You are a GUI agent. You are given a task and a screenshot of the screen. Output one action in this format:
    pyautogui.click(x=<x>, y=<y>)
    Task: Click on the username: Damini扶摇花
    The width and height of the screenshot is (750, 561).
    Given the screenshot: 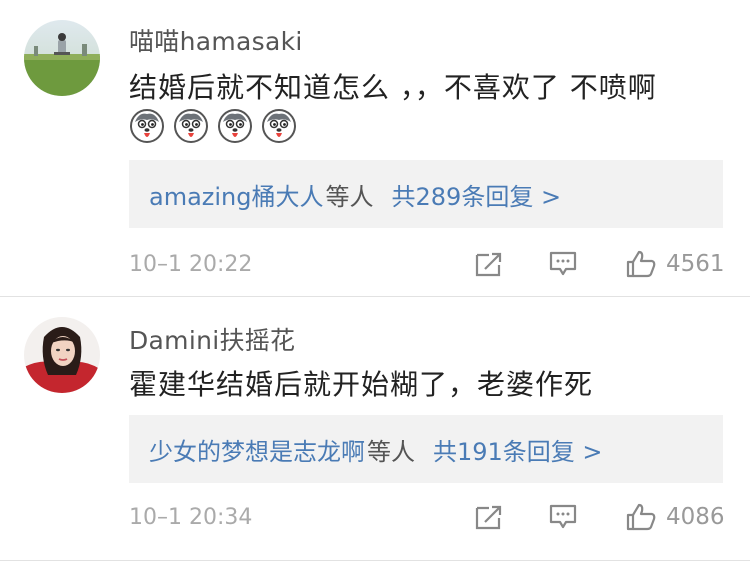 What is the action you would take?
    pyautogui.click(x=212, y=339)
    